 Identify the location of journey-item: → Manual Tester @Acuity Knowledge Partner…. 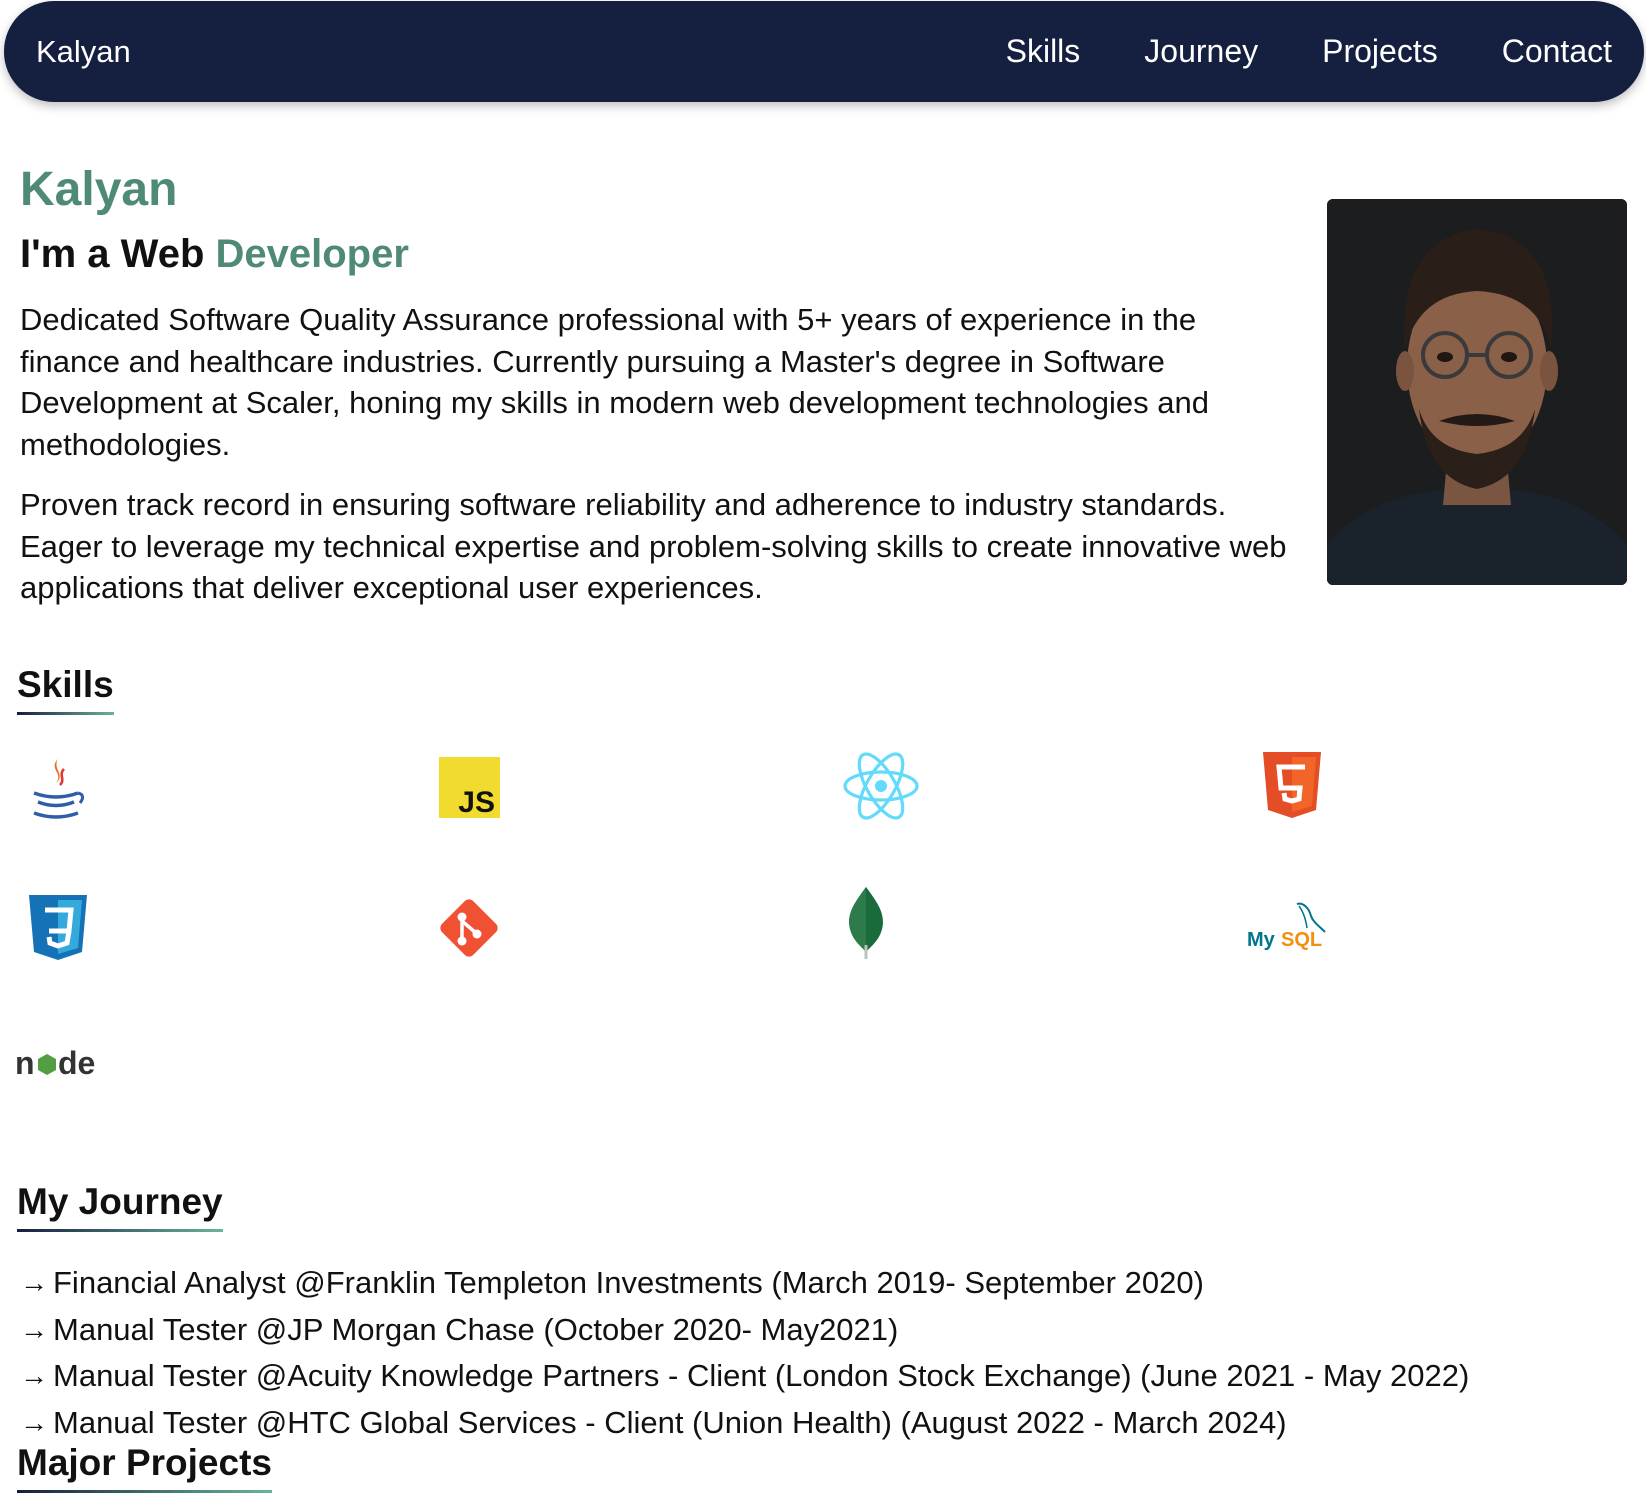
(744, 1376).